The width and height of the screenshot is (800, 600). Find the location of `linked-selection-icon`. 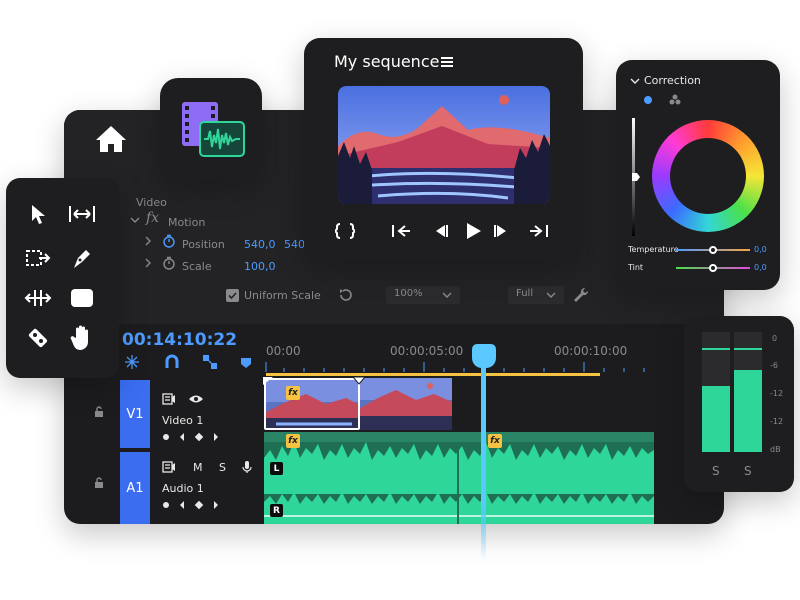

linked-selection-icon is located at coordinates (210, 362).